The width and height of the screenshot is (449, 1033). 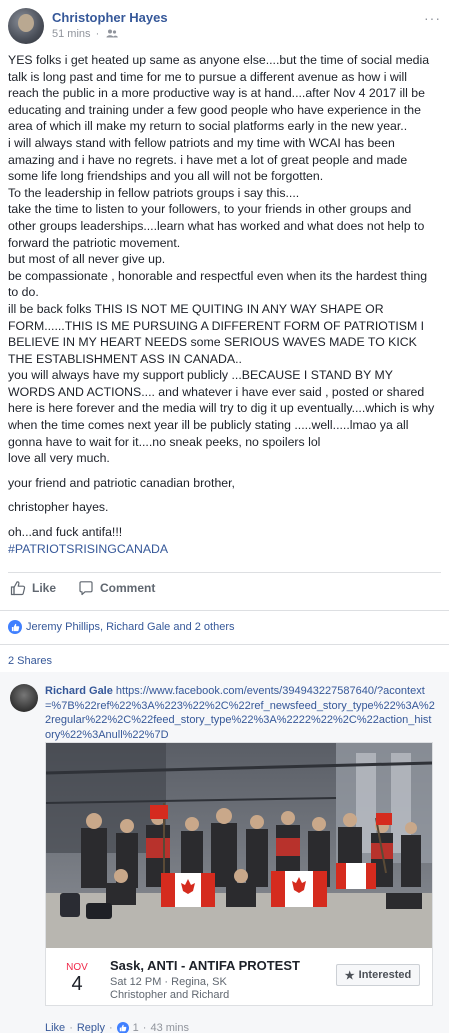 I want to click on post-meta: 51 mins ·, so click(x=85, y=34).